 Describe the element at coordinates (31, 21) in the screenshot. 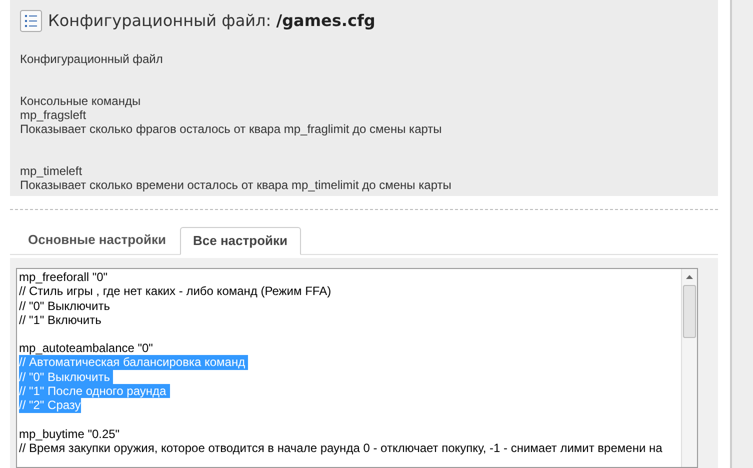

I see `list-icon` at that location.